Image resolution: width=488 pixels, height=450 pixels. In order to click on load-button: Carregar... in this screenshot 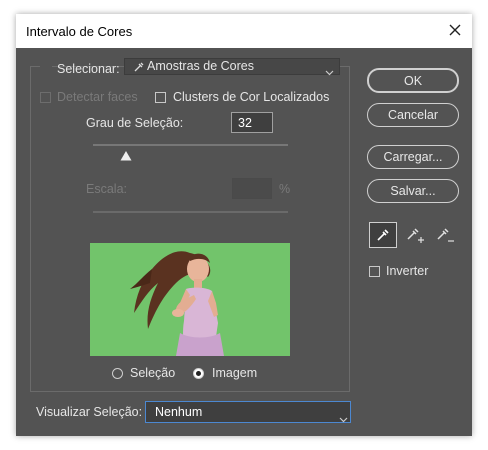, I will do `click(413, 157)`.